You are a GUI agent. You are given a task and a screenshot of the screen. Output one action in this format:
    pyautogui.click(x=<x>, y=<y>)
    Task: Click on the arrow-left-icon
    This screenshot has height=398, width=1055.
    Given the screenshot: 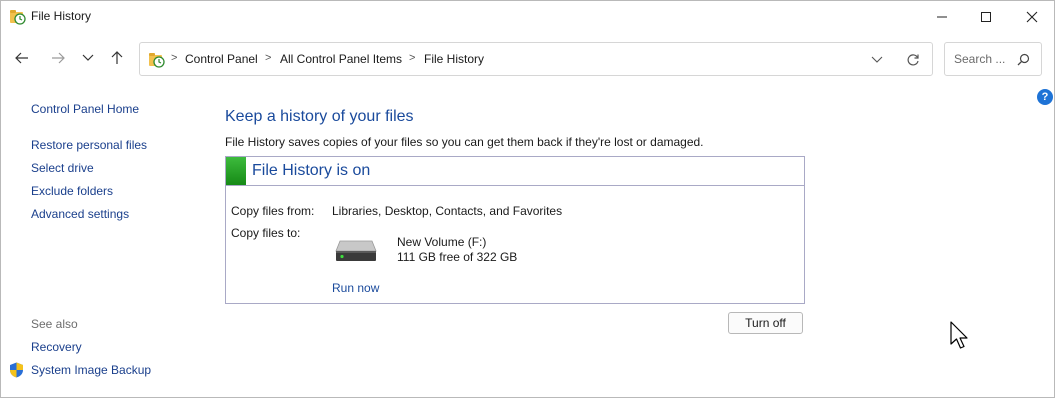 What is the action you would take?
    pyautogui.click(x=21, y=58)
    